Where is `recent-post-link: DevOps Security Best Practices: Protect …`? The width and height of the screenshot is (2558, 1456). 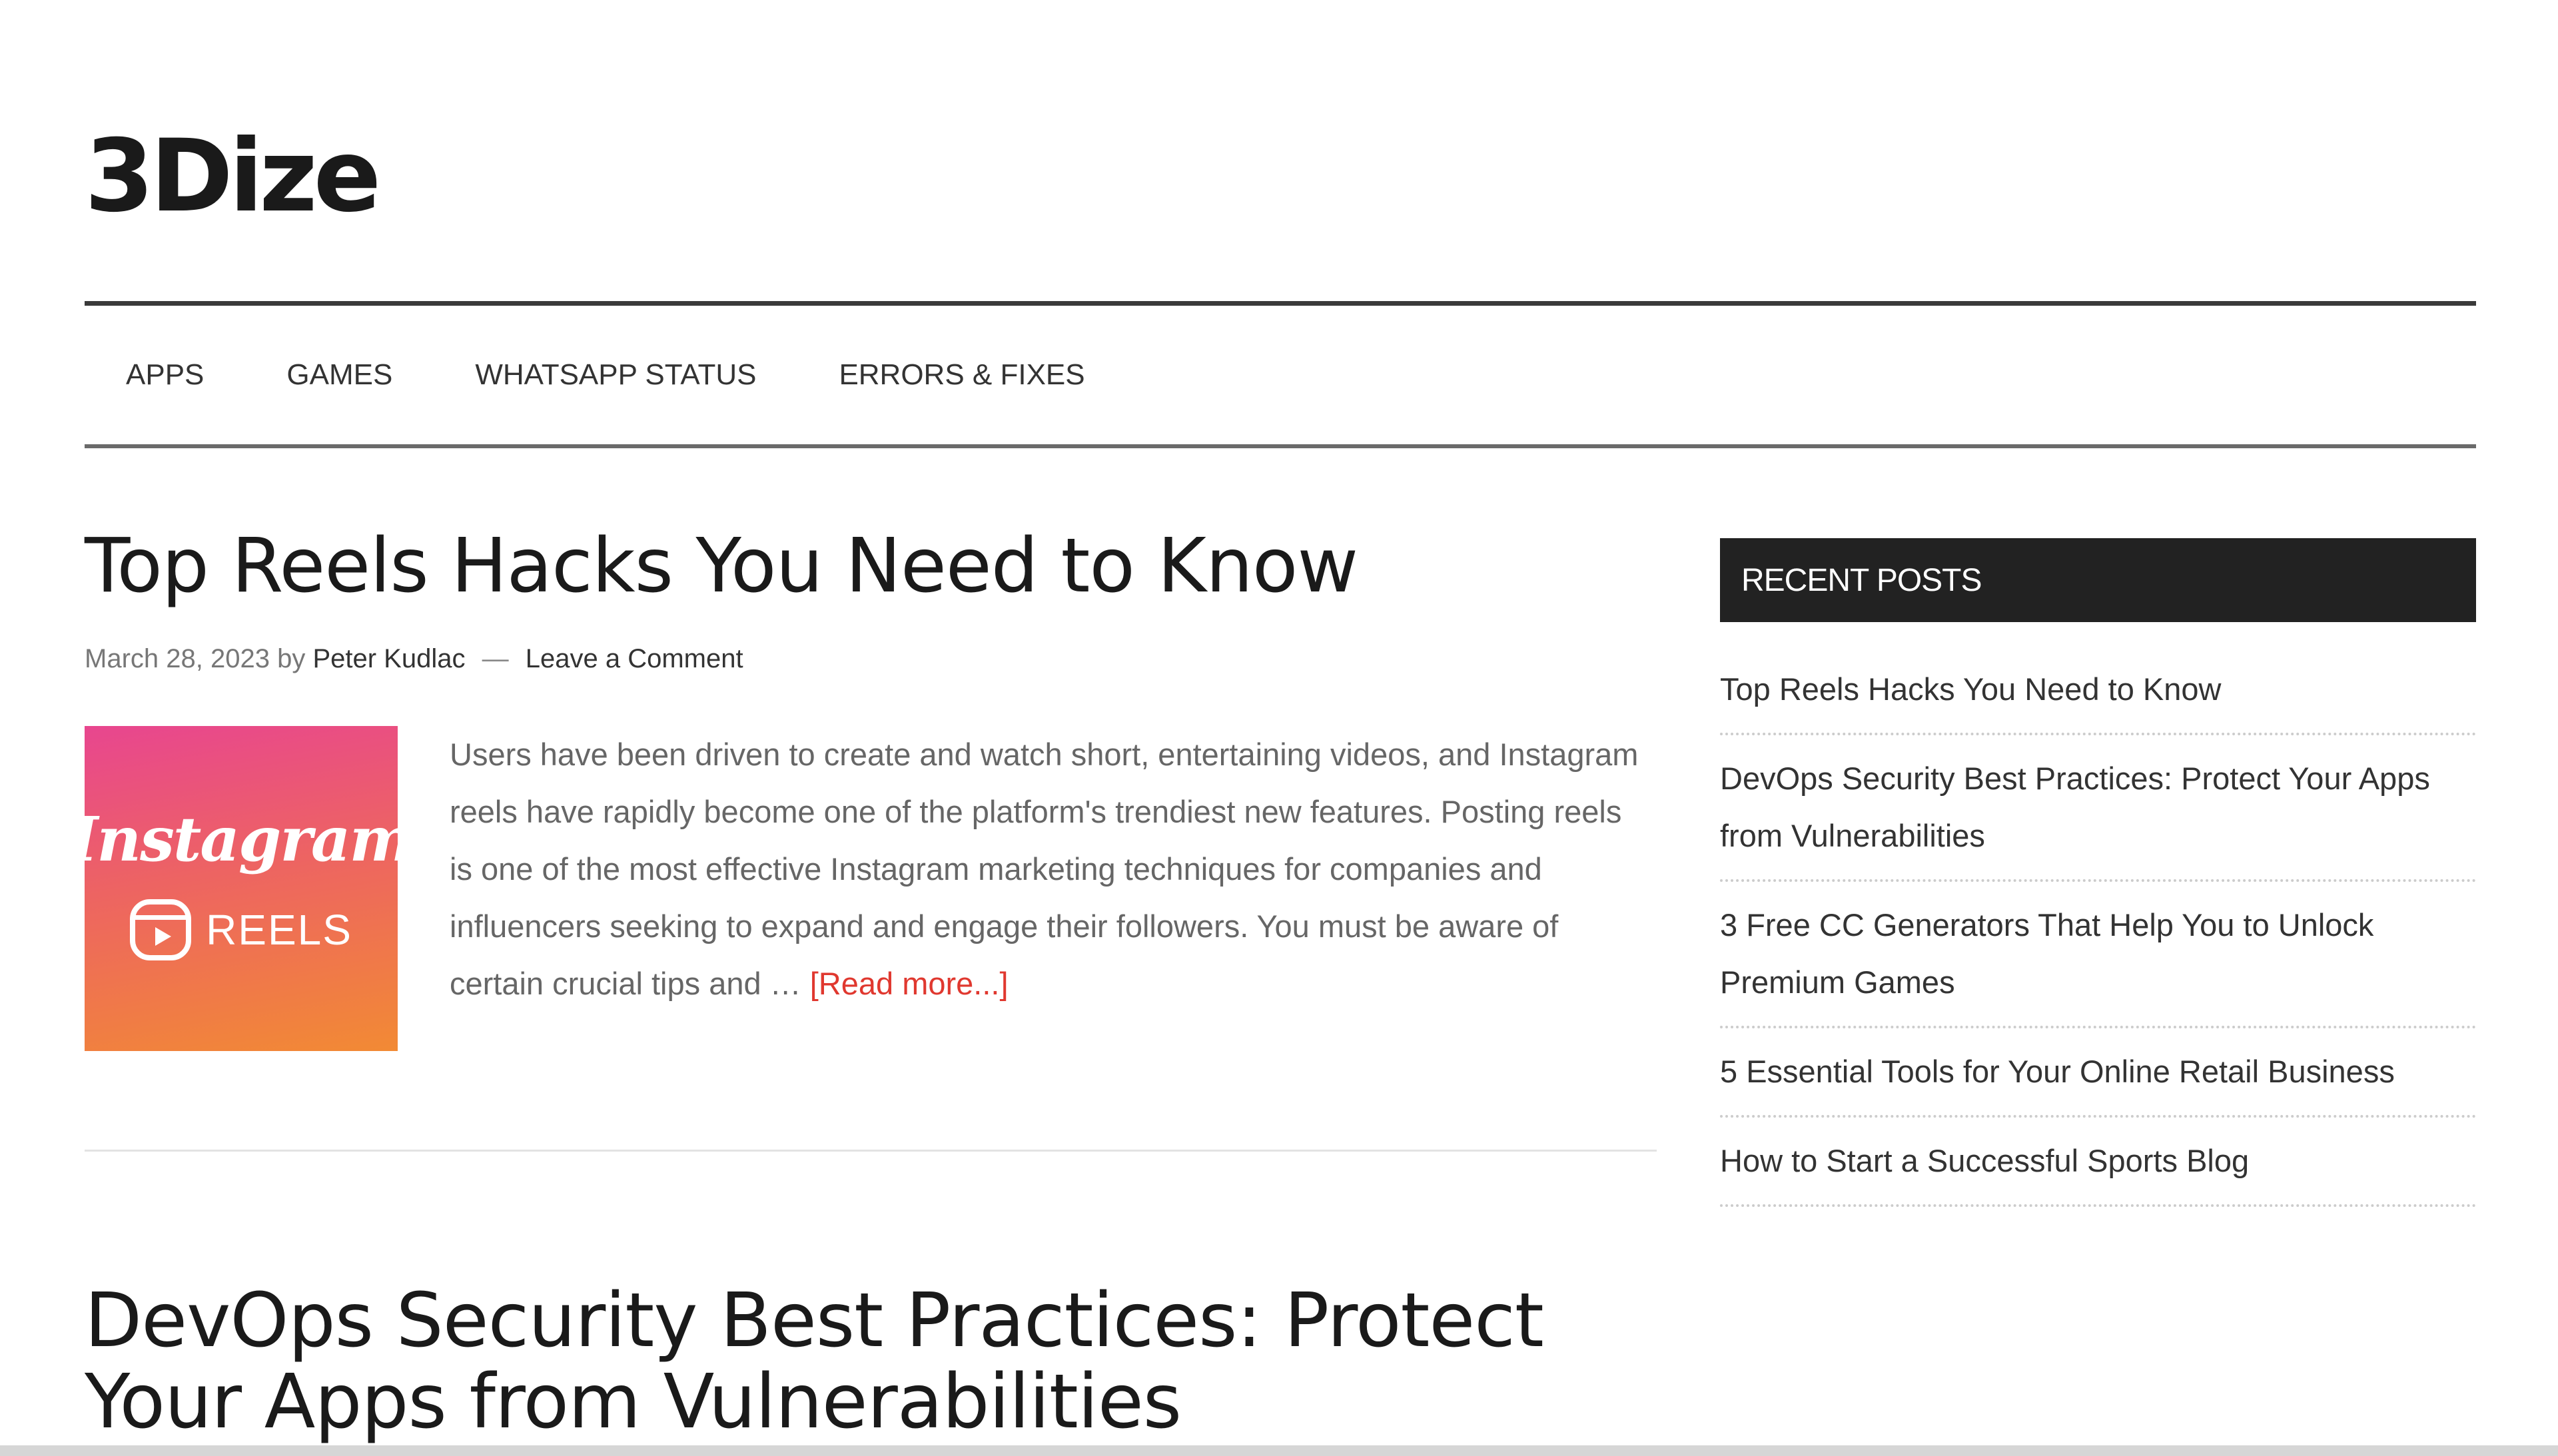 recent-post-link: DevOps Security Best Practices: Protect … is located at coordinates (2098, 808).